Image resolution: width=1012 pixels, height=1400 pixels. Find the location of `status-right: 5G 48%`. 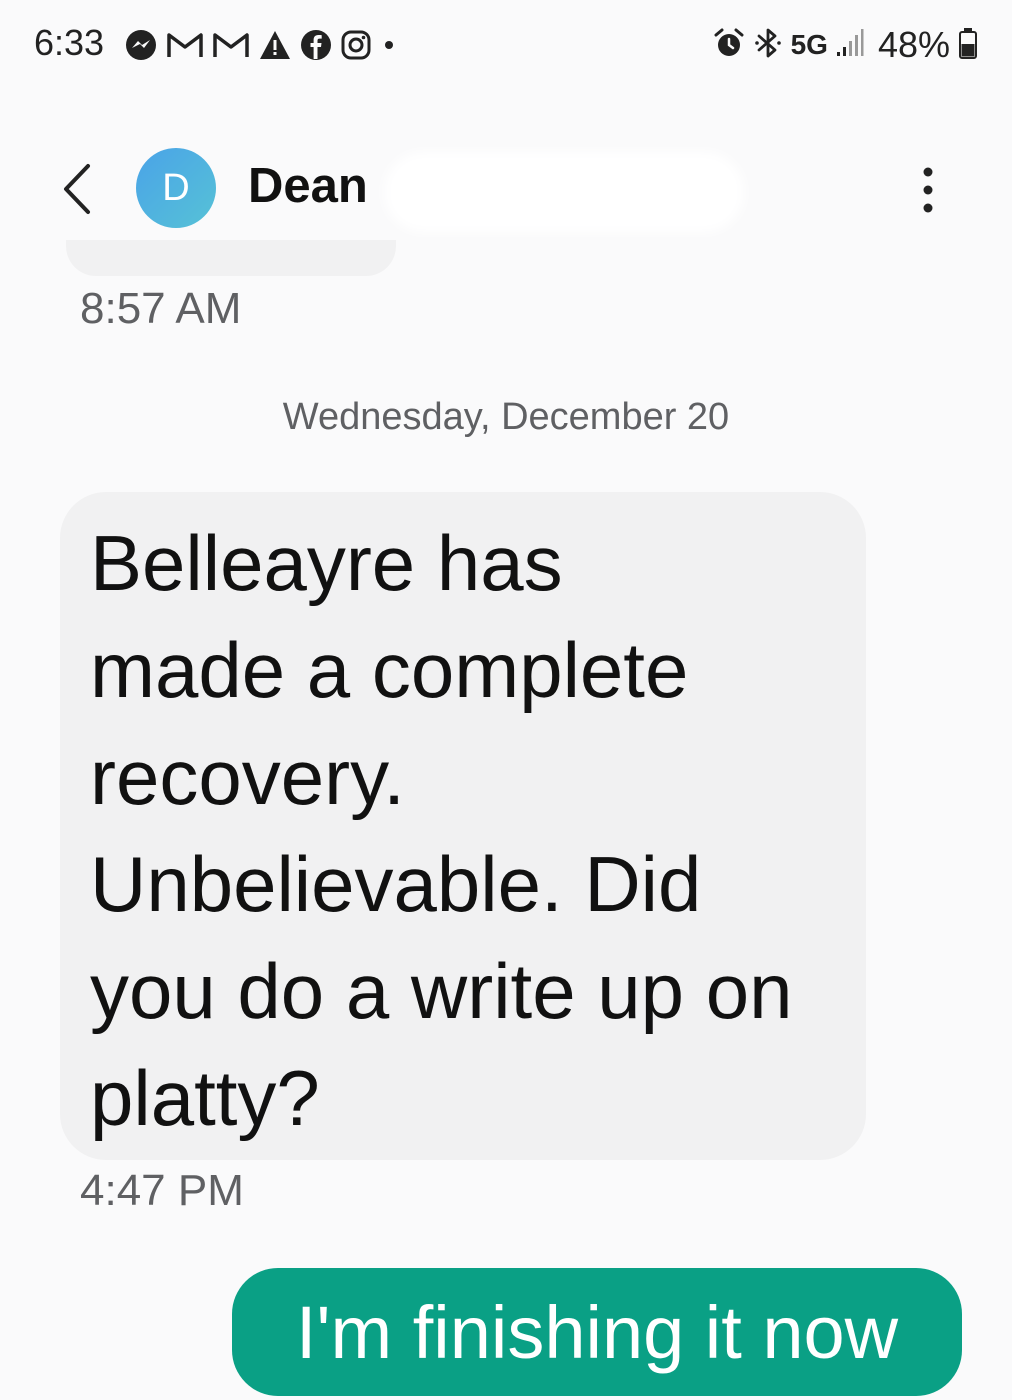

status-right: 5G 48% is located at coordinates (845, 45).